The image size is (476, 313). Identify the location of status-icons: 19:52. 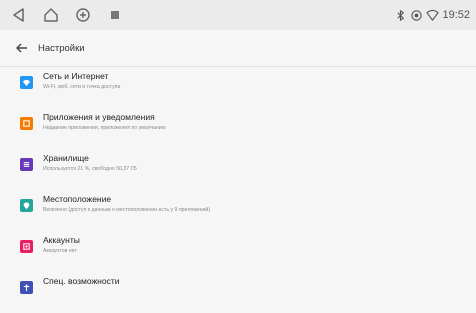
(430, 15).